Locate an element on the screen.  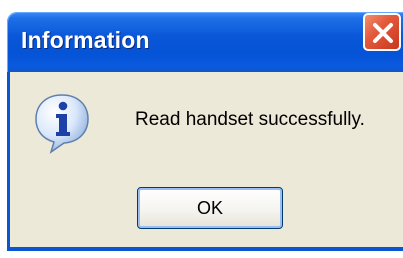
close-button is located at coordinates (382, 32).